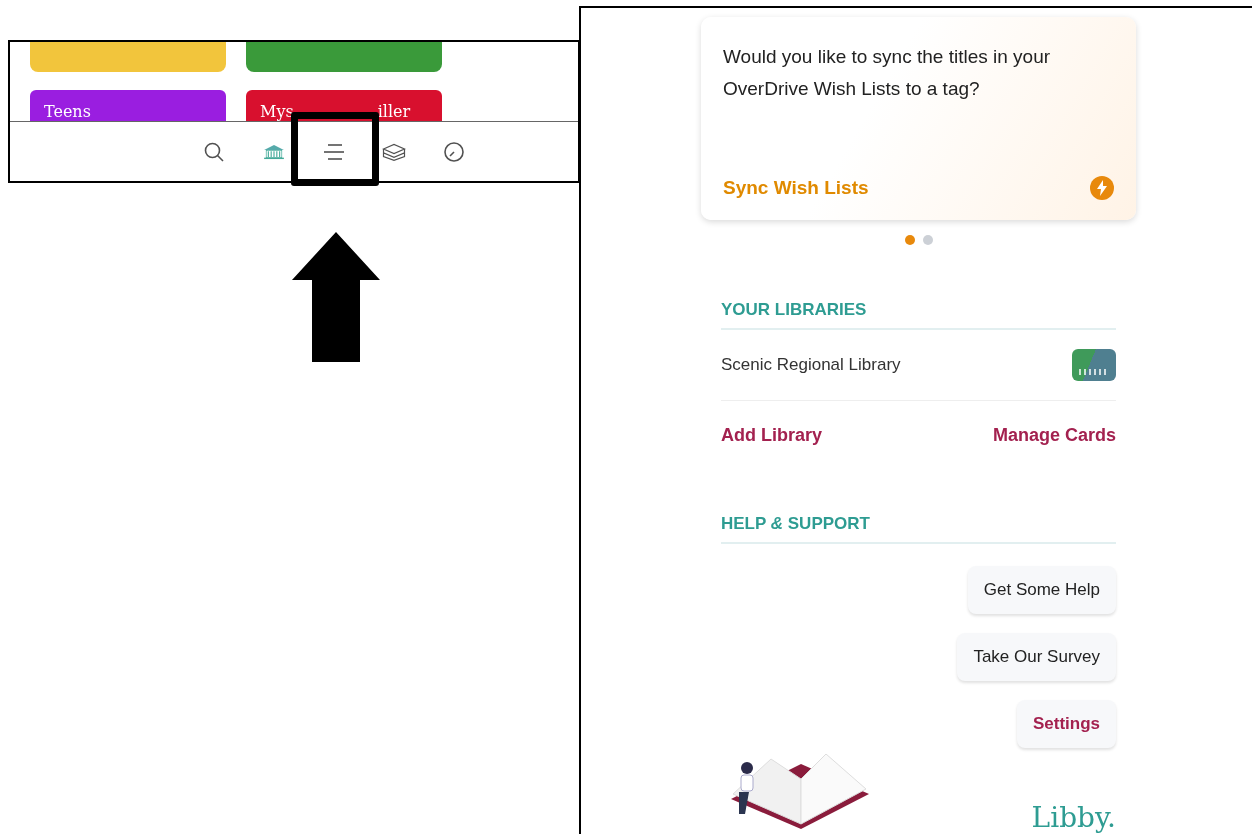 Image resolution: width=1252 pixels, height=834 pixels. Describe the element at coordinates (1073, 817) in the screenshot. I see `libby-logo: Libby.` at that location.